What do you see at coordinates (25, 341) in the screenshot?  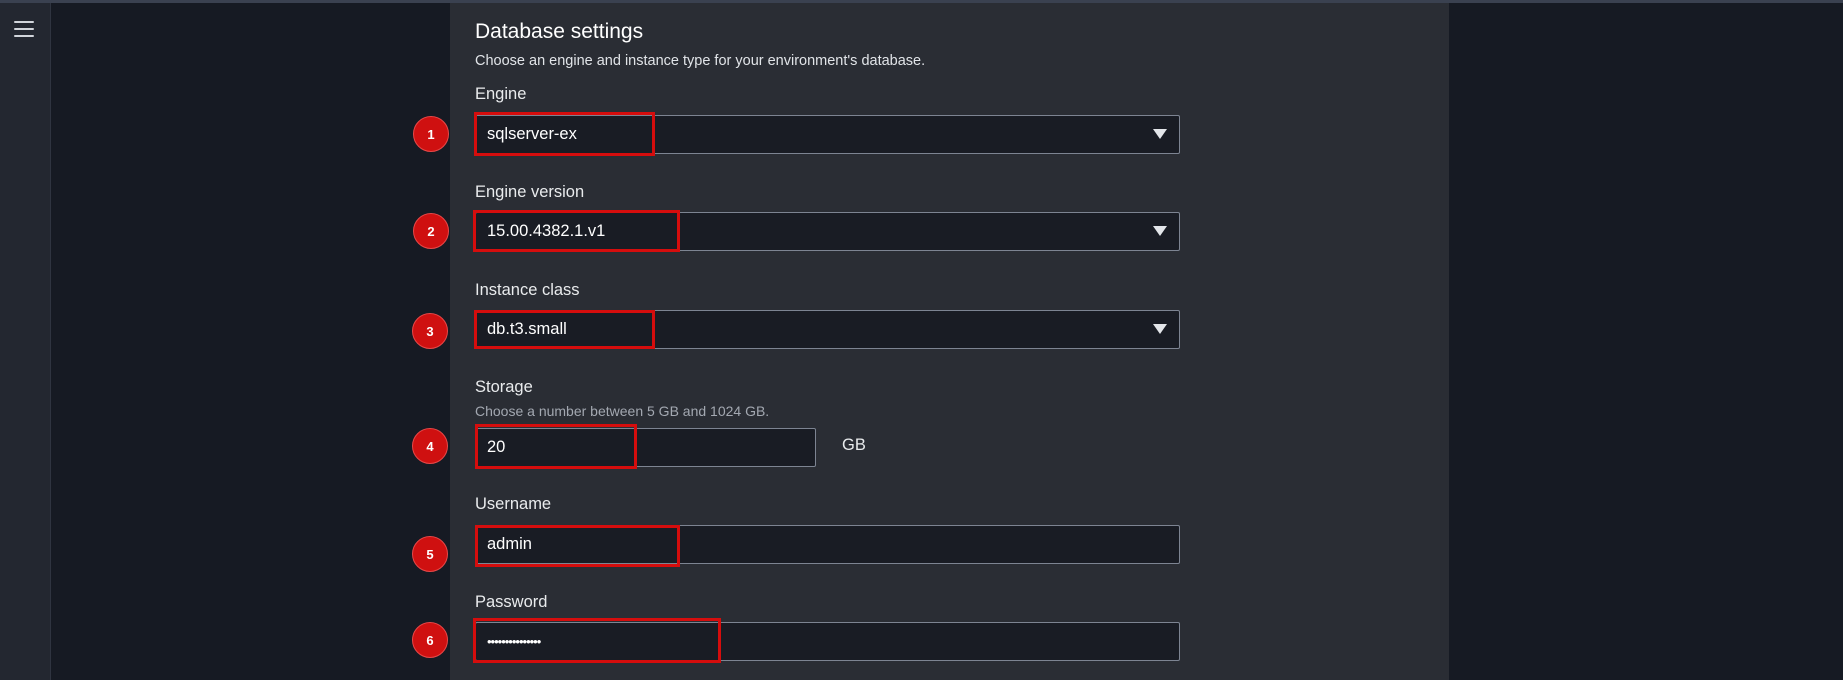 I see `left-sidebar` at bounding box center [25, 341].